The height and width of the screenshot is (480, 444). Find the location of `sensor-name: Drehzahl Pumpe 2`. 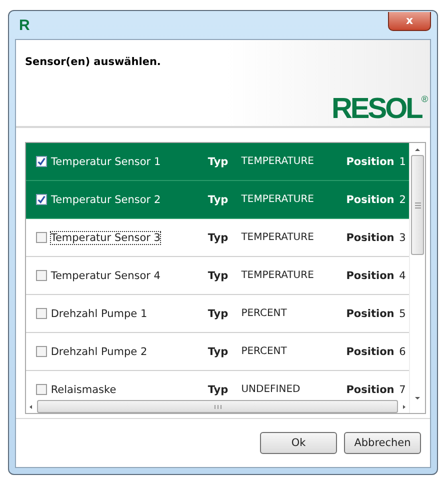

sensor-name: Drehzahl Pumpe 2 is located at coordinates (99, 351).